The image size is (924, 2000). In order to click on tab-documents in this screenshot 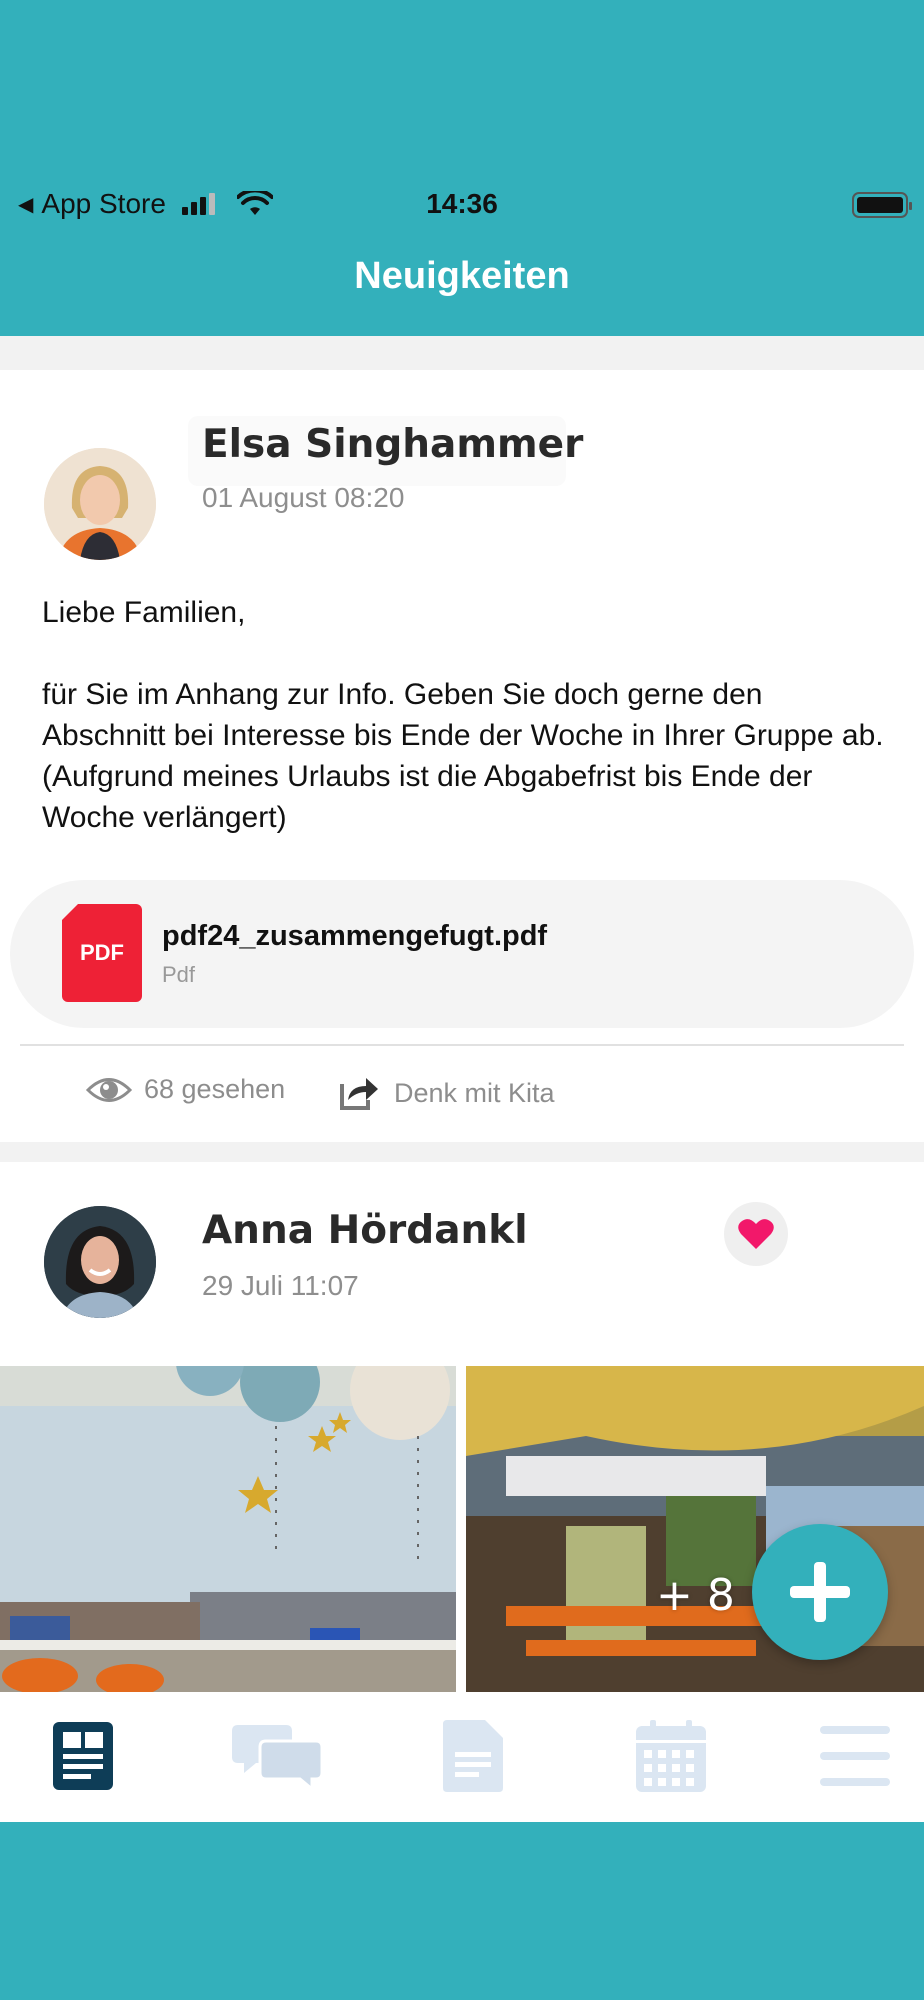, I will do `click(473, 1756)`.